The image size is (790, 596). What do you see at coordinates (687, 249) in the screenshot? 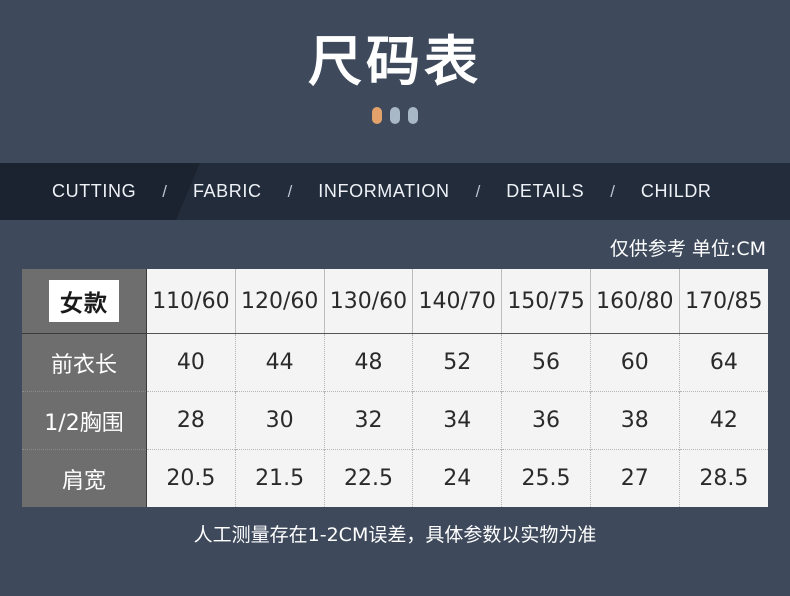
I see `unit-note: 仅供参考 单位:CM` at bounding box center [687, 249].